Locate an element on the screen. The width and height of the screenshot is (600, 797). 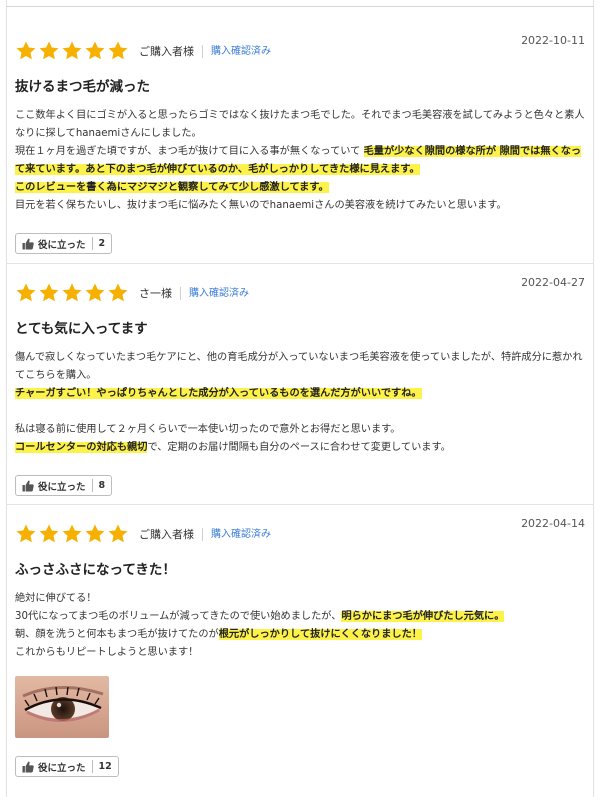
review-text: なりに探してhanaemiさんにしました。 is located at coordinates (108, 133).